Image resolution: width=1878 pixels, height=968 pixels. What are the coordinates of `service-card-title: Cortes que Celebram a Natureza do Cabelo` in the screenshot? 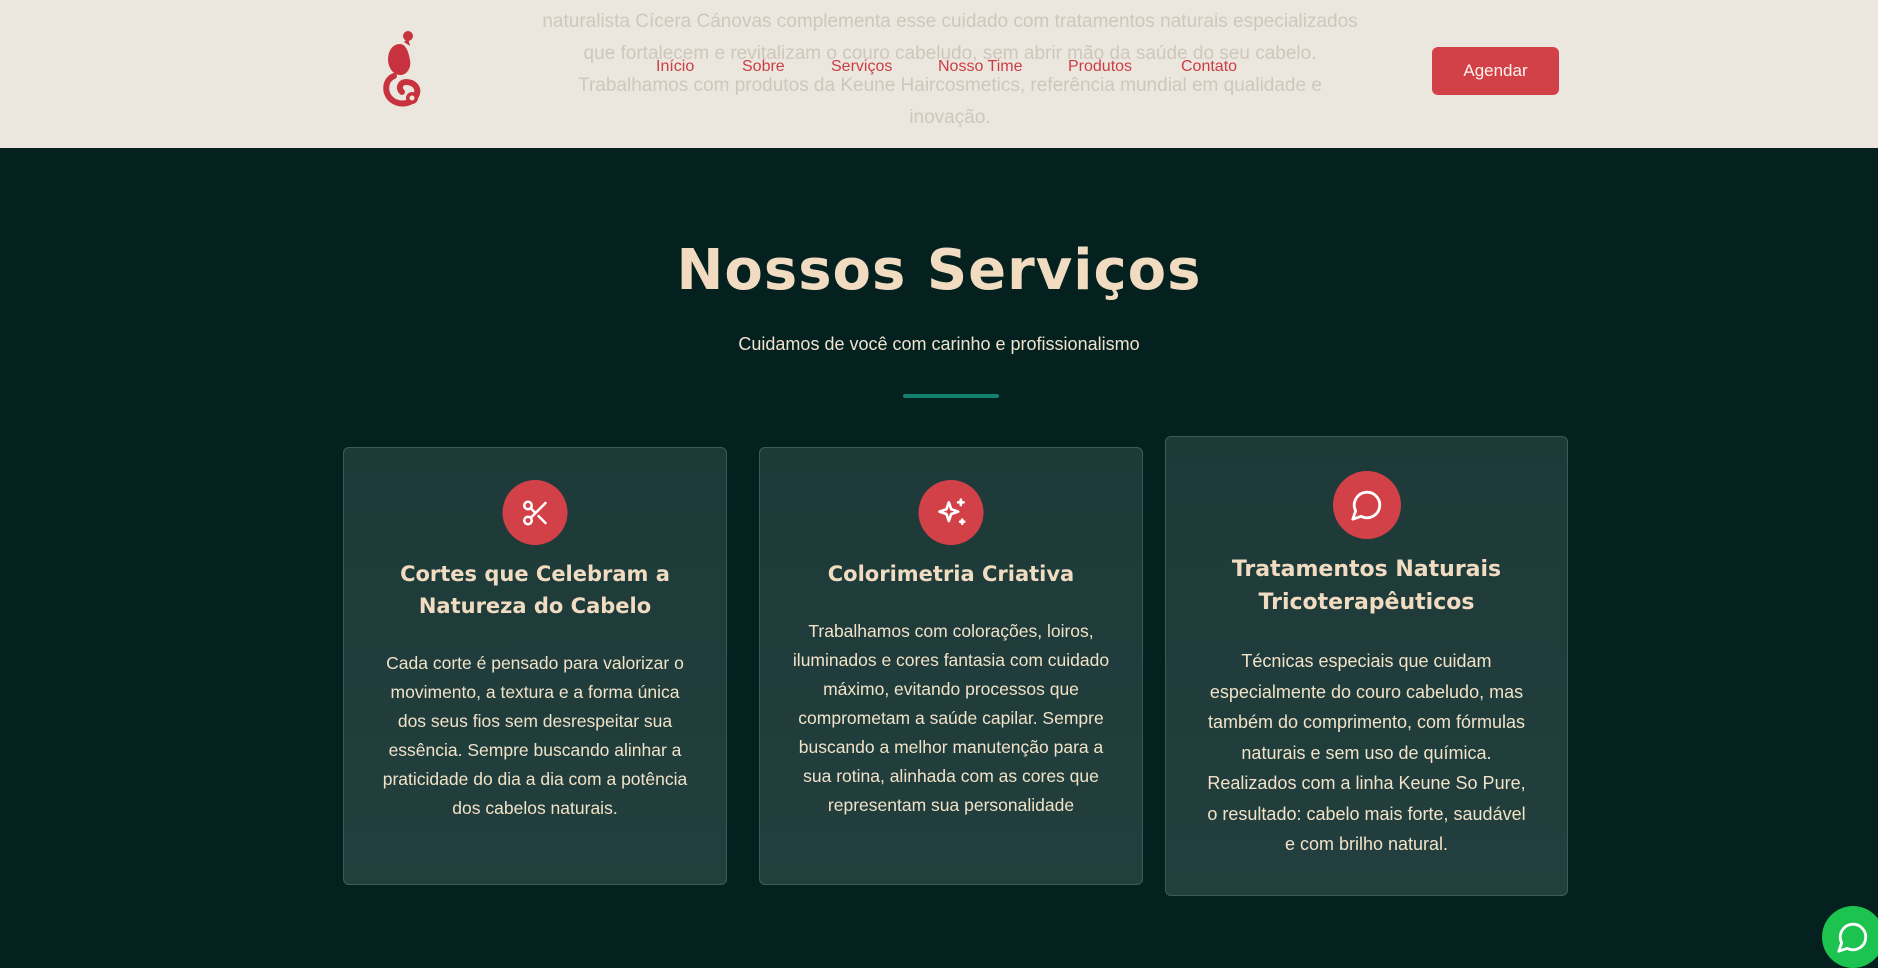 It's located at (535, 590).